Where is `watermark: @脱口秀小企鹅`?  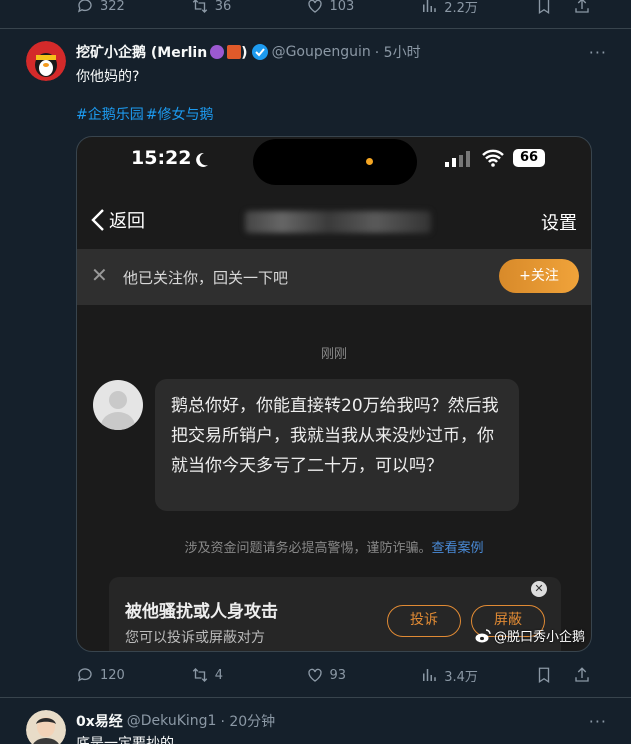
watermark: @脱口秀小企鹅 is located at coordinates (530, 635).